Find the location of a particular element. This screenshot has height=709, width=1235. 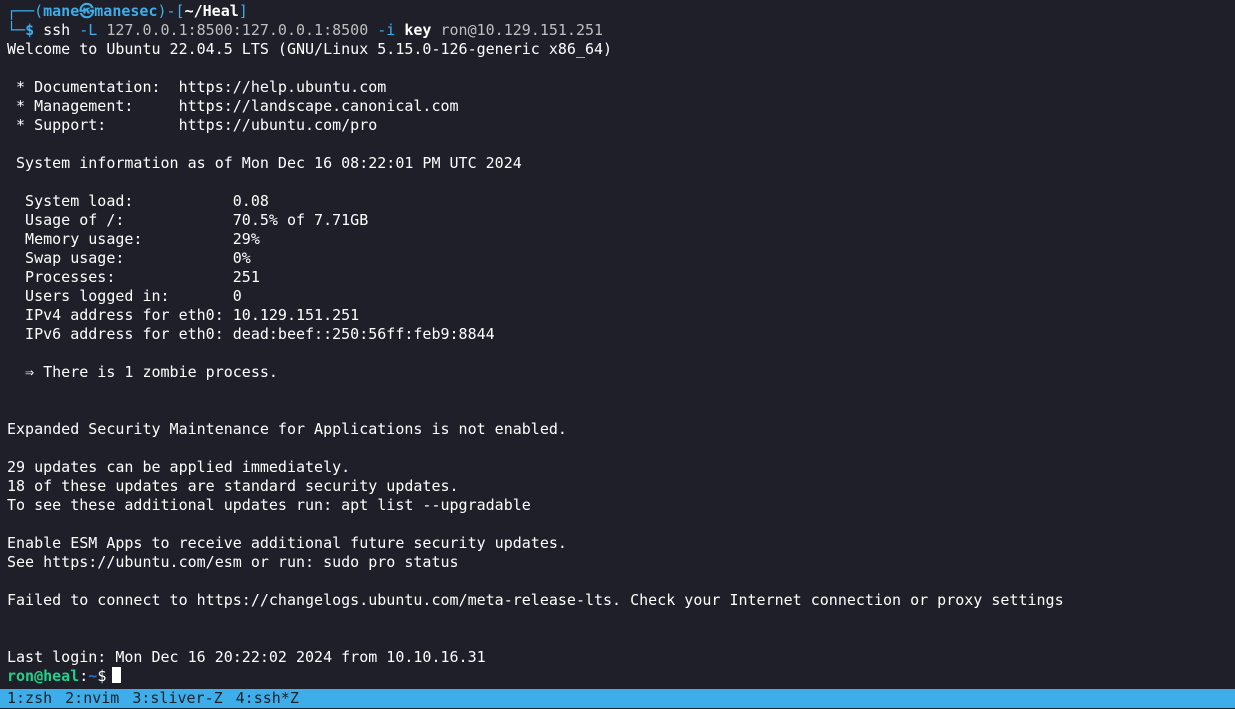

zombie-line: ⇒ There is 1 zombie process. is located at coordinates (142, 372).